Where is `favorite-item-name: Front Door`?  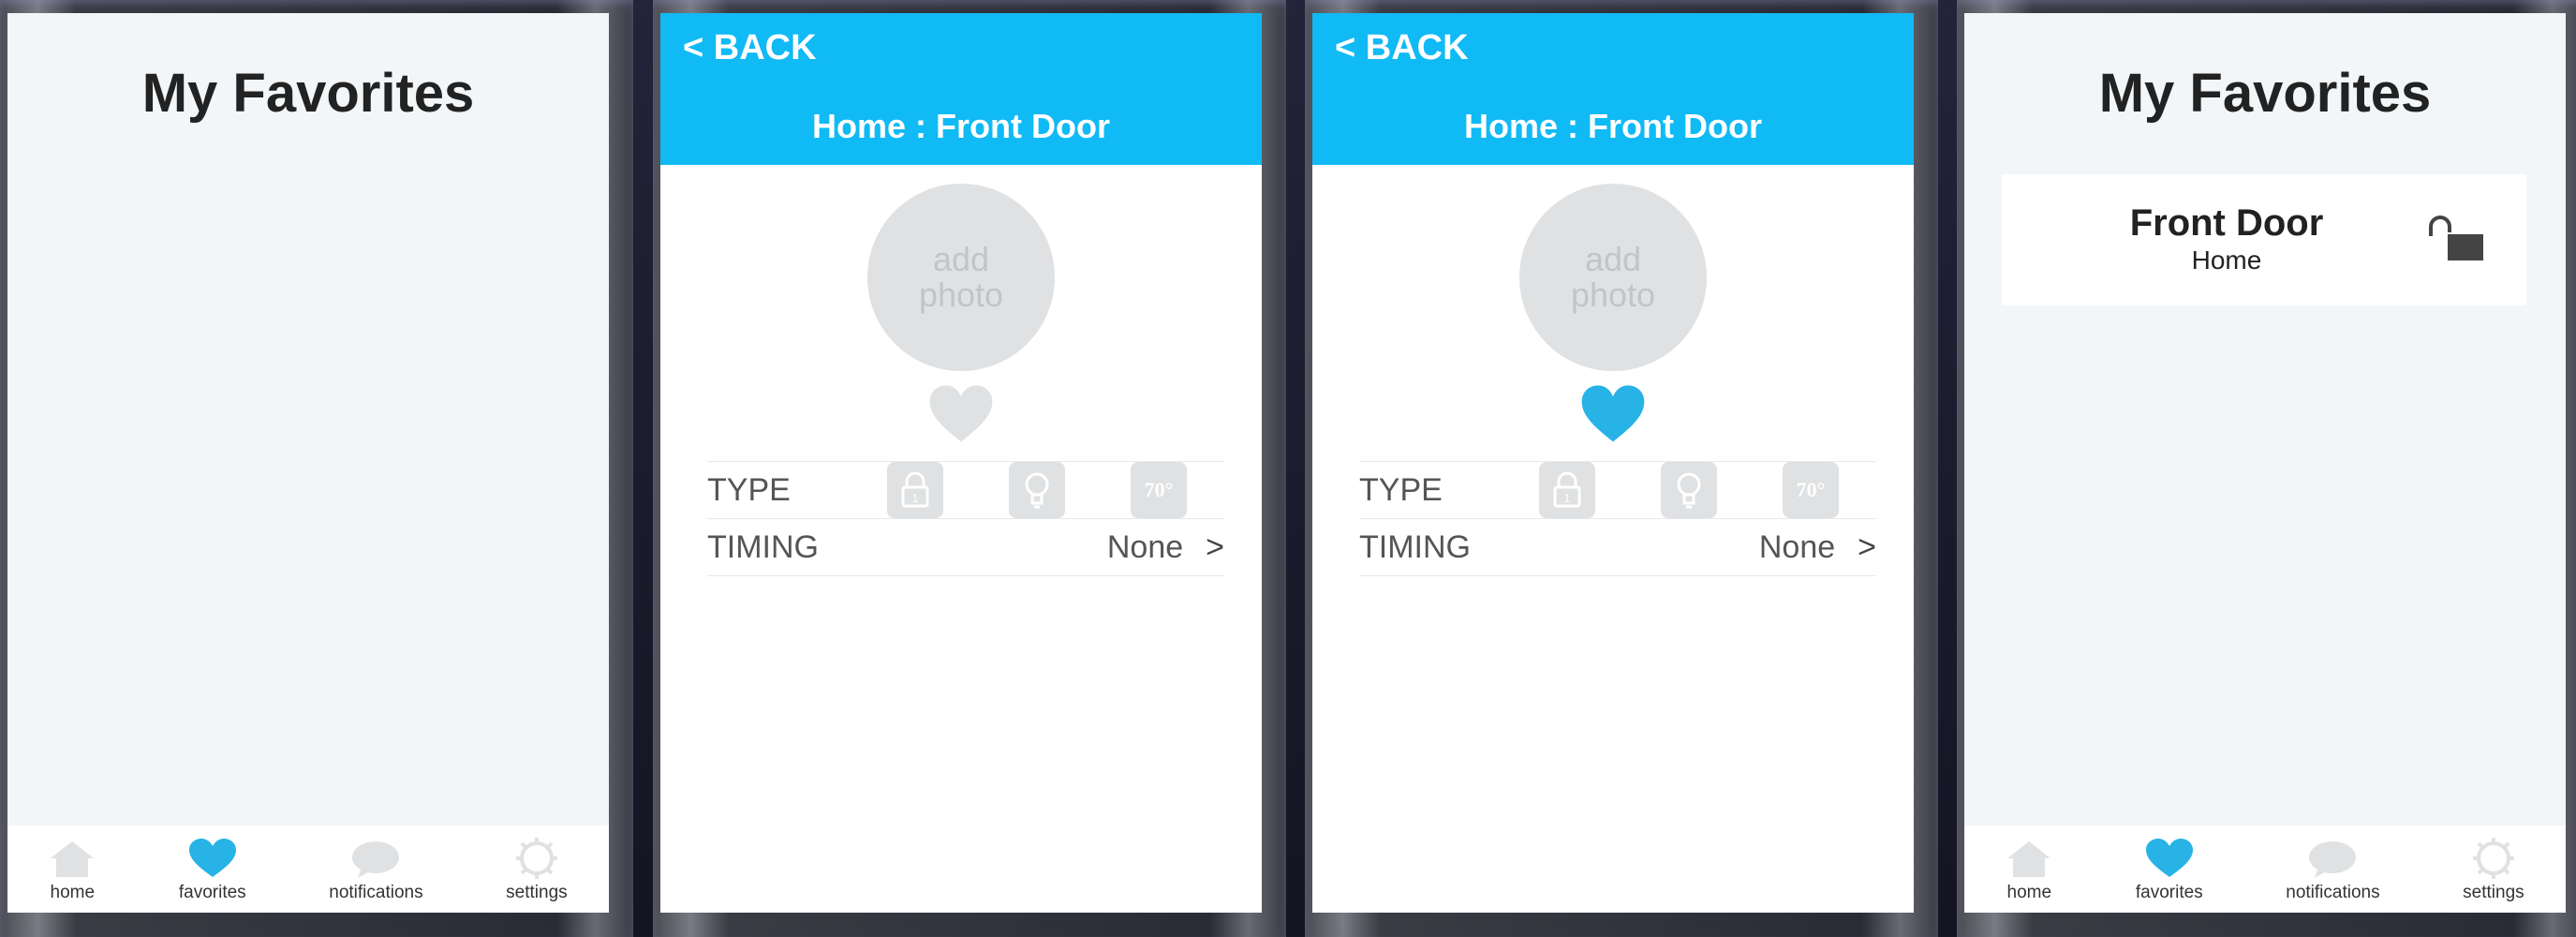
favorite-item-name: Front Door is located at coordinates (2227, 223).